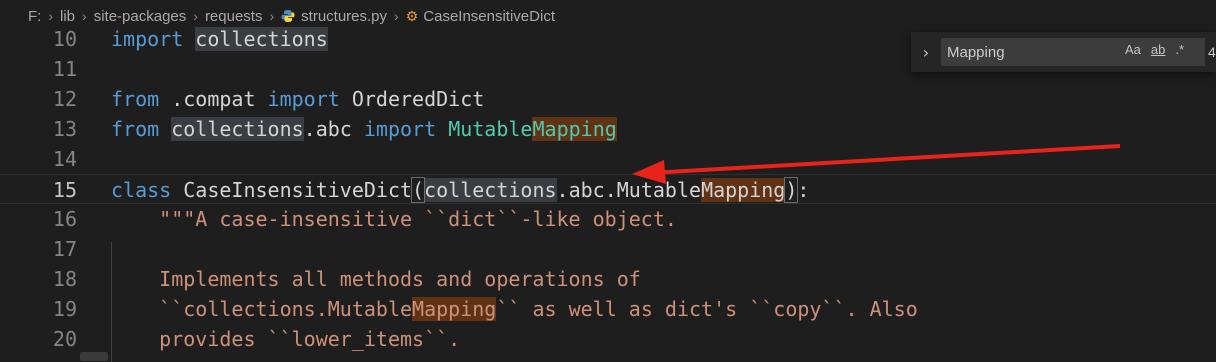  Describe the element at coordinates (64, 309) in the screenshot. I see `line-number: 19` at that location.